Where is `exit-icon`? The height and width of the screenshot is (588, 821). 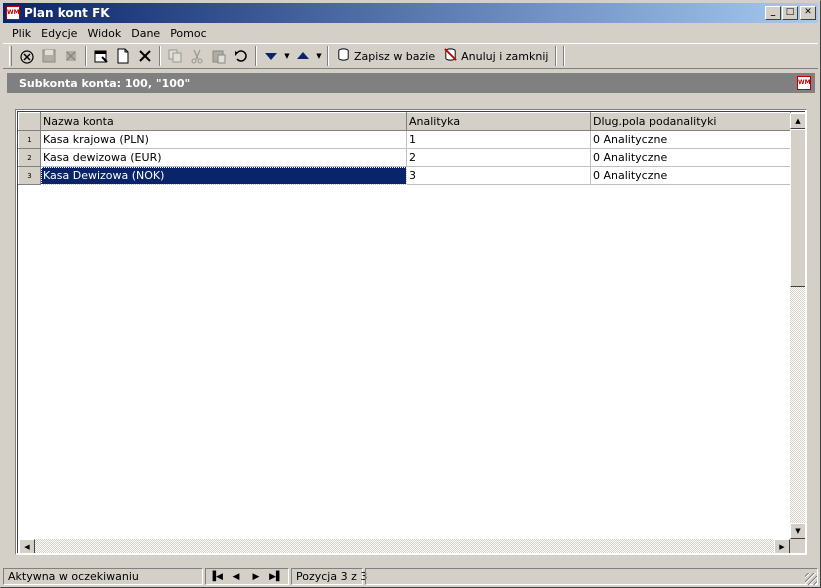 exit-icon is located at coordinates (27, 56).